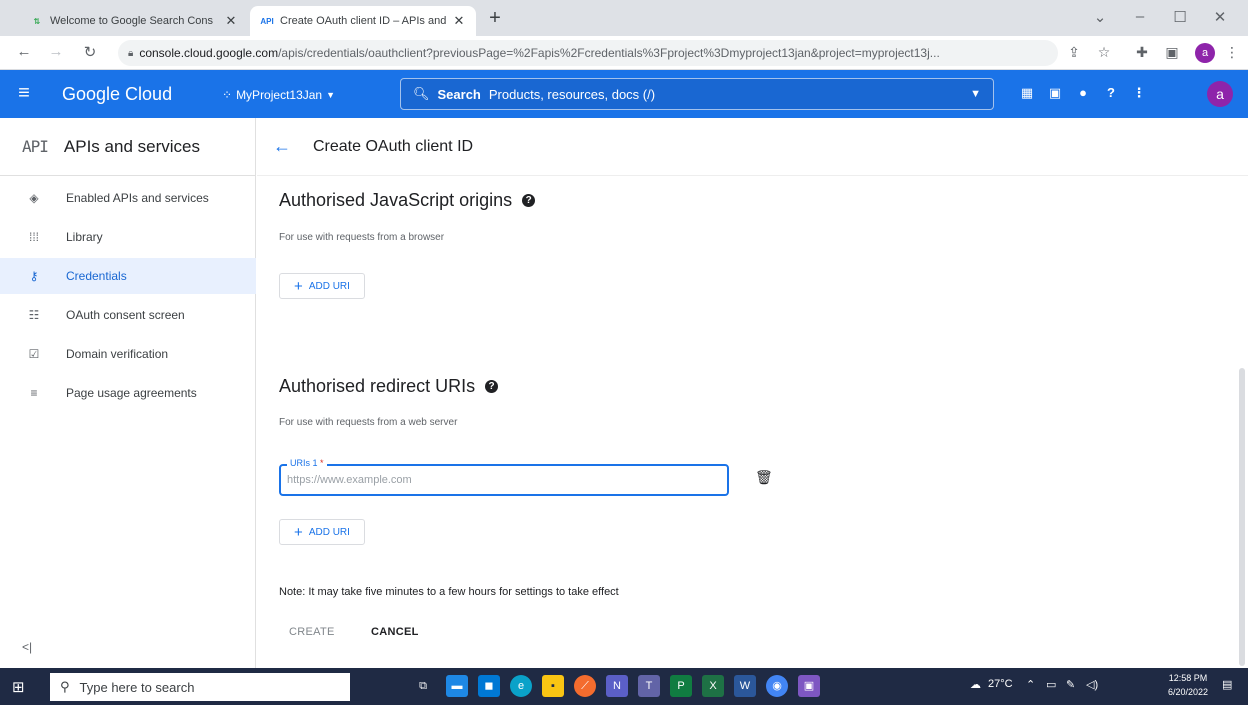 The width and height of the screenshot is (1248, 705). Describe the element at coordinates (1083, 92) in the screenshot. I see `notifications-bell-icon: ●` at that location.